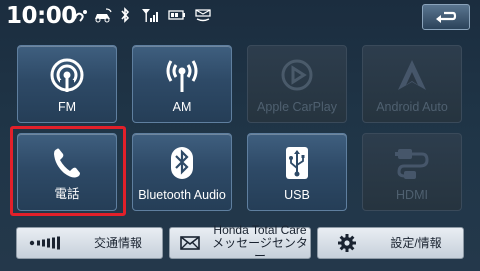  What do you see at coordinates (416, 242) in the screenshot?
I see `settings-info-label: 設定/情報` at bounding box center [416, 242].